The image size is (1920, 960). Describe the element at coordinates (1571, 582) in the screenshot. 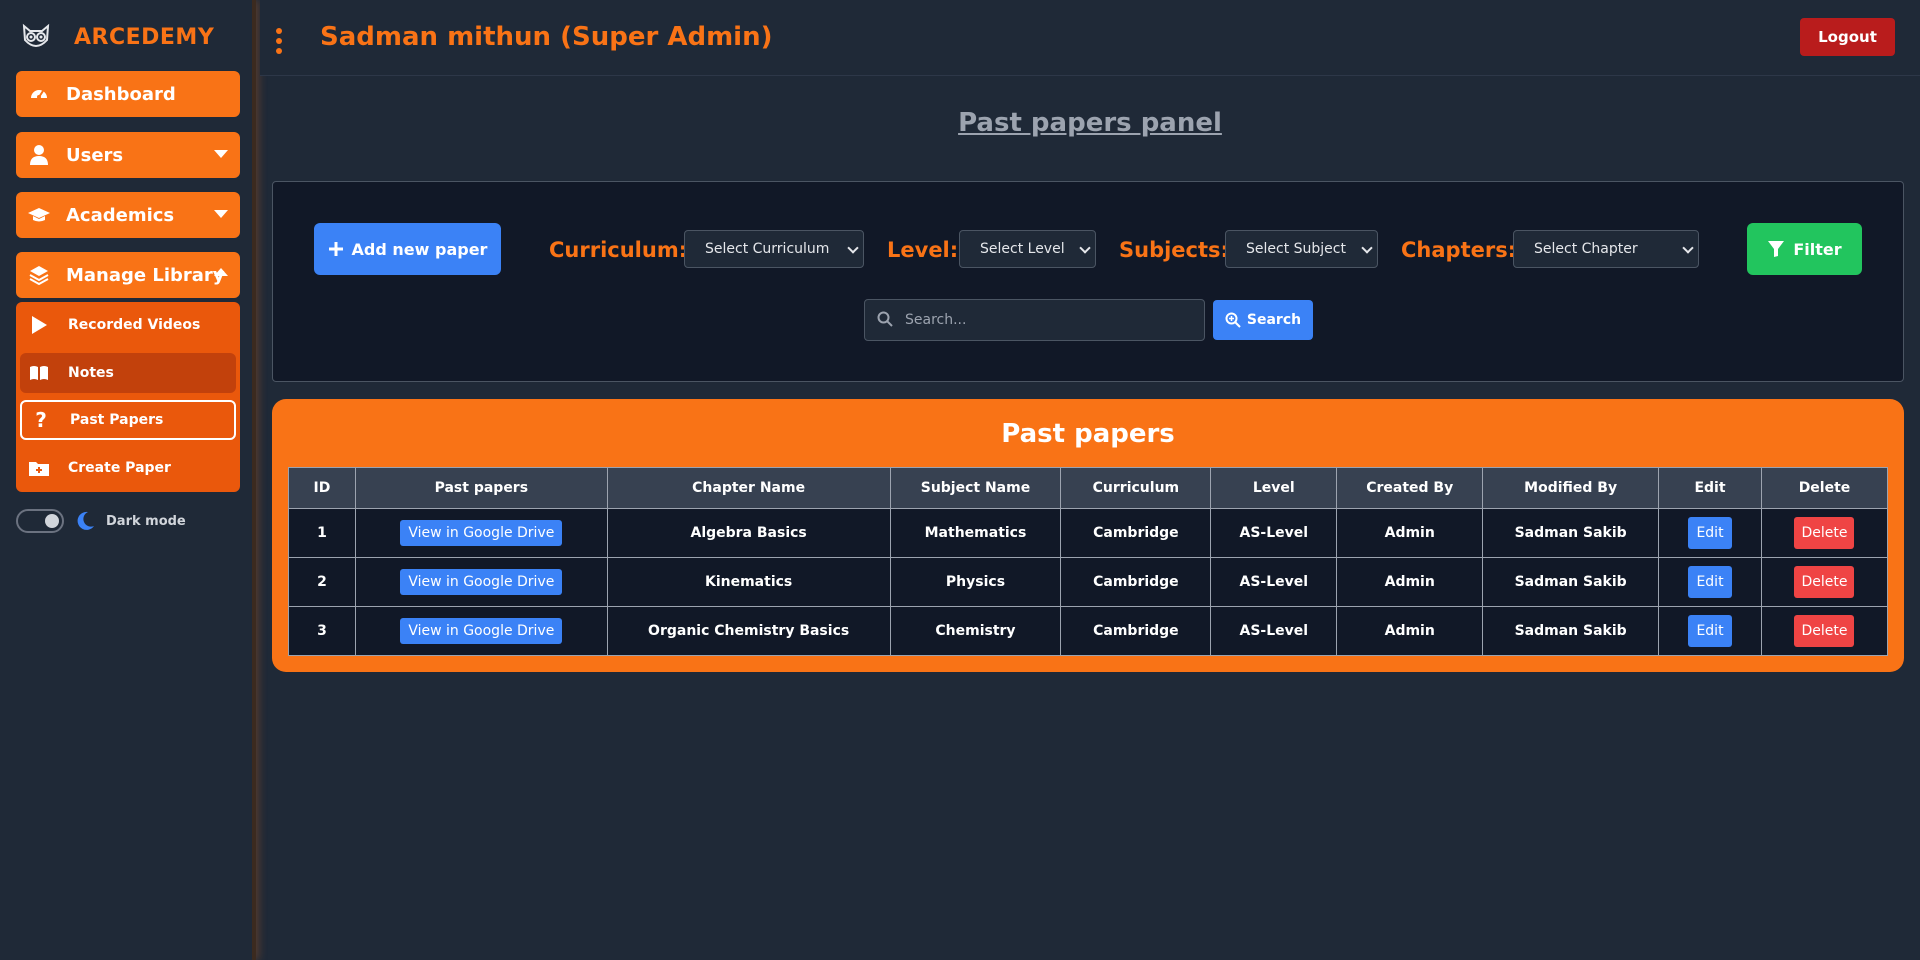

I see `cell-modified-by: Sadman Sakib` at that location.